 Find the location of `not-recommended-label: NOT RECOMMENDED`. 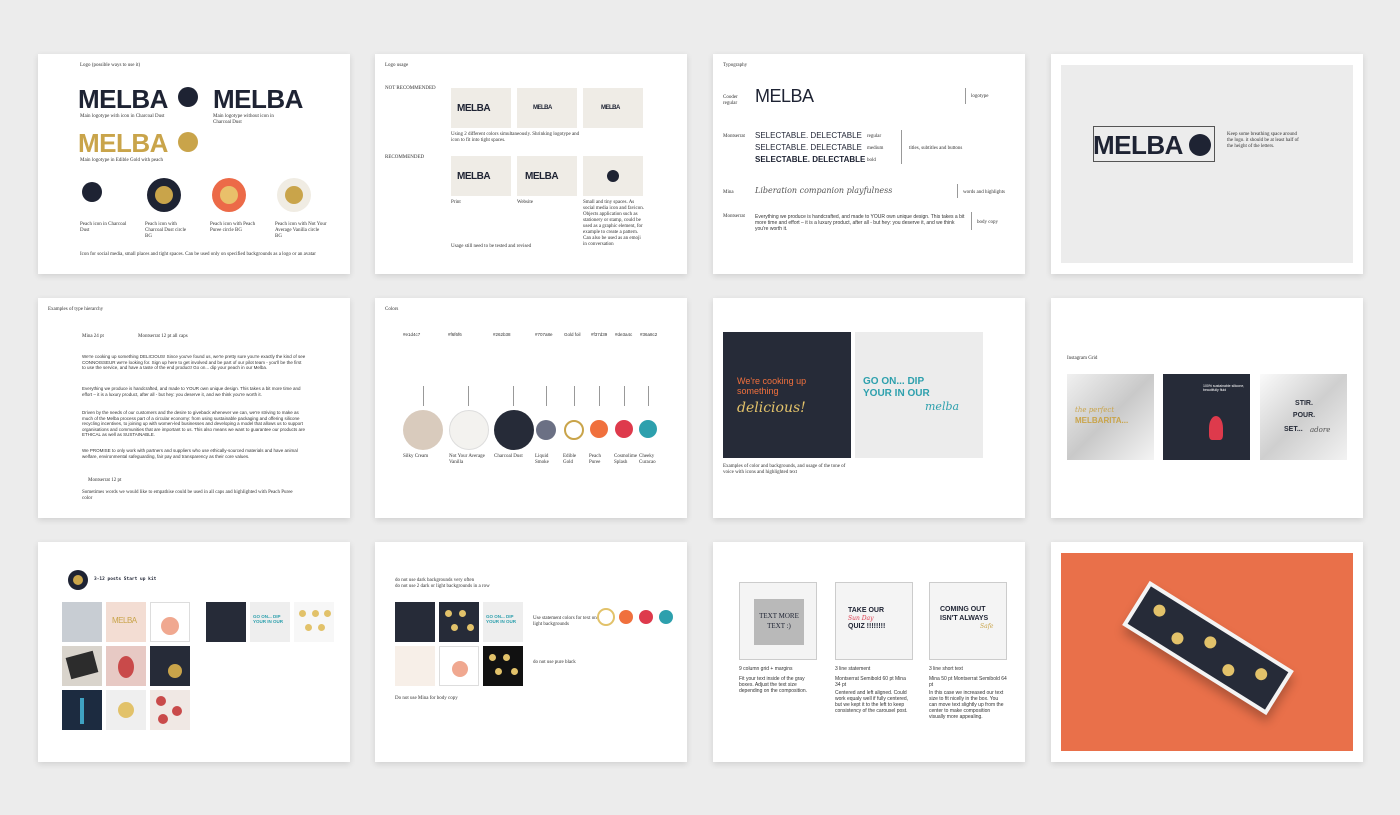

not-recommended-label: NOT RECOMMENDED is located at coordinates (410, 88).